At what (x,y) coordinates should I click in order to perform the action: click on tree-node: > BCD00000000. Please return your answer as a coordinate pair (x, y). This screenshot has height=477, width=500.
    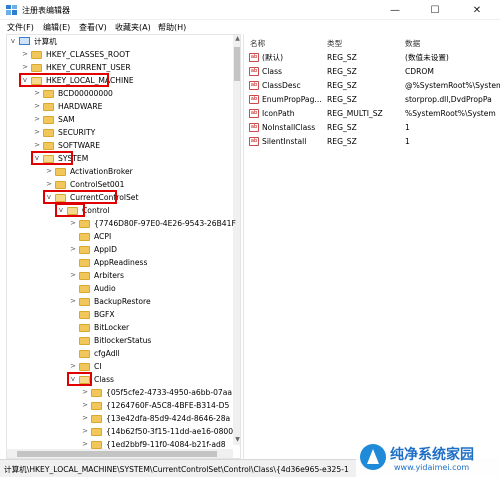
    Looking at the image, I should click on (120, 93).